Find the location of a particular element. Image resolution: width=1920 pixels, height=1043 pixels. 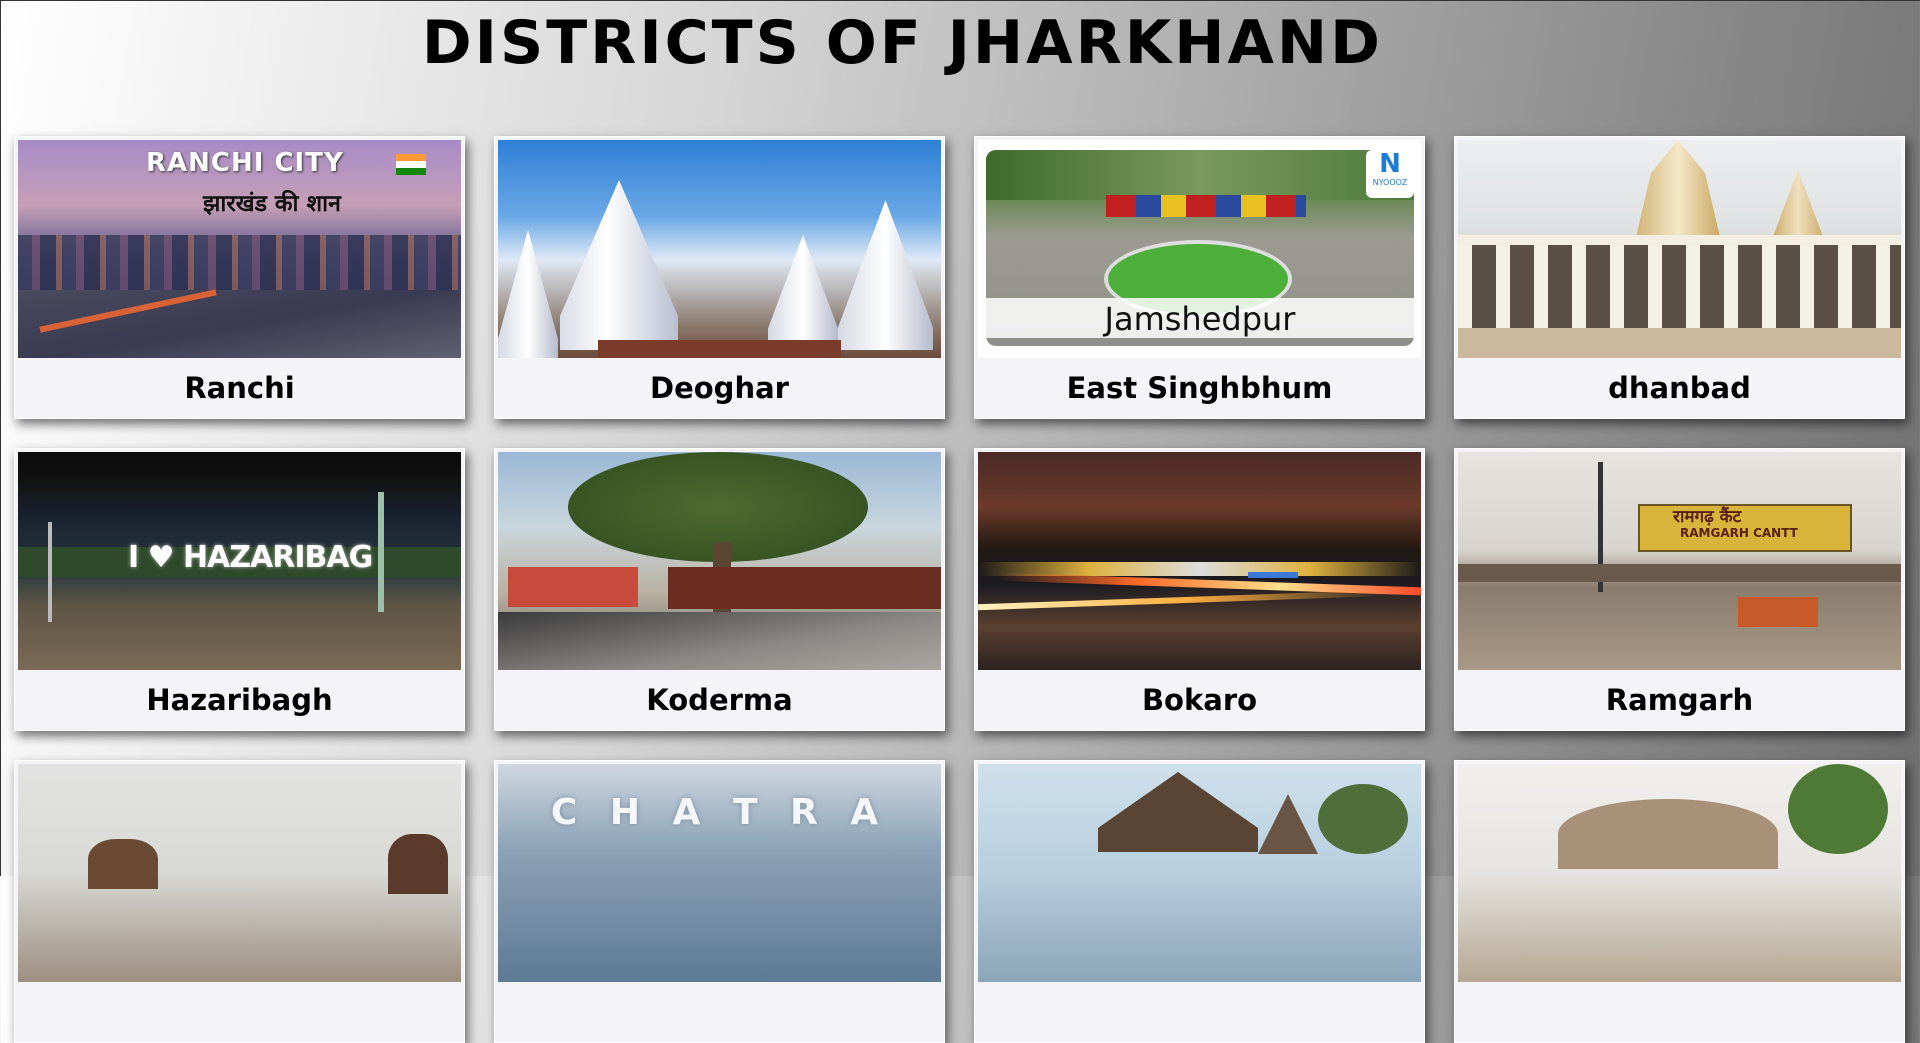

district-card-hazaribagh: I ♥ HAZARIBAG Hazaribagh is located at coordinates (239, 589).